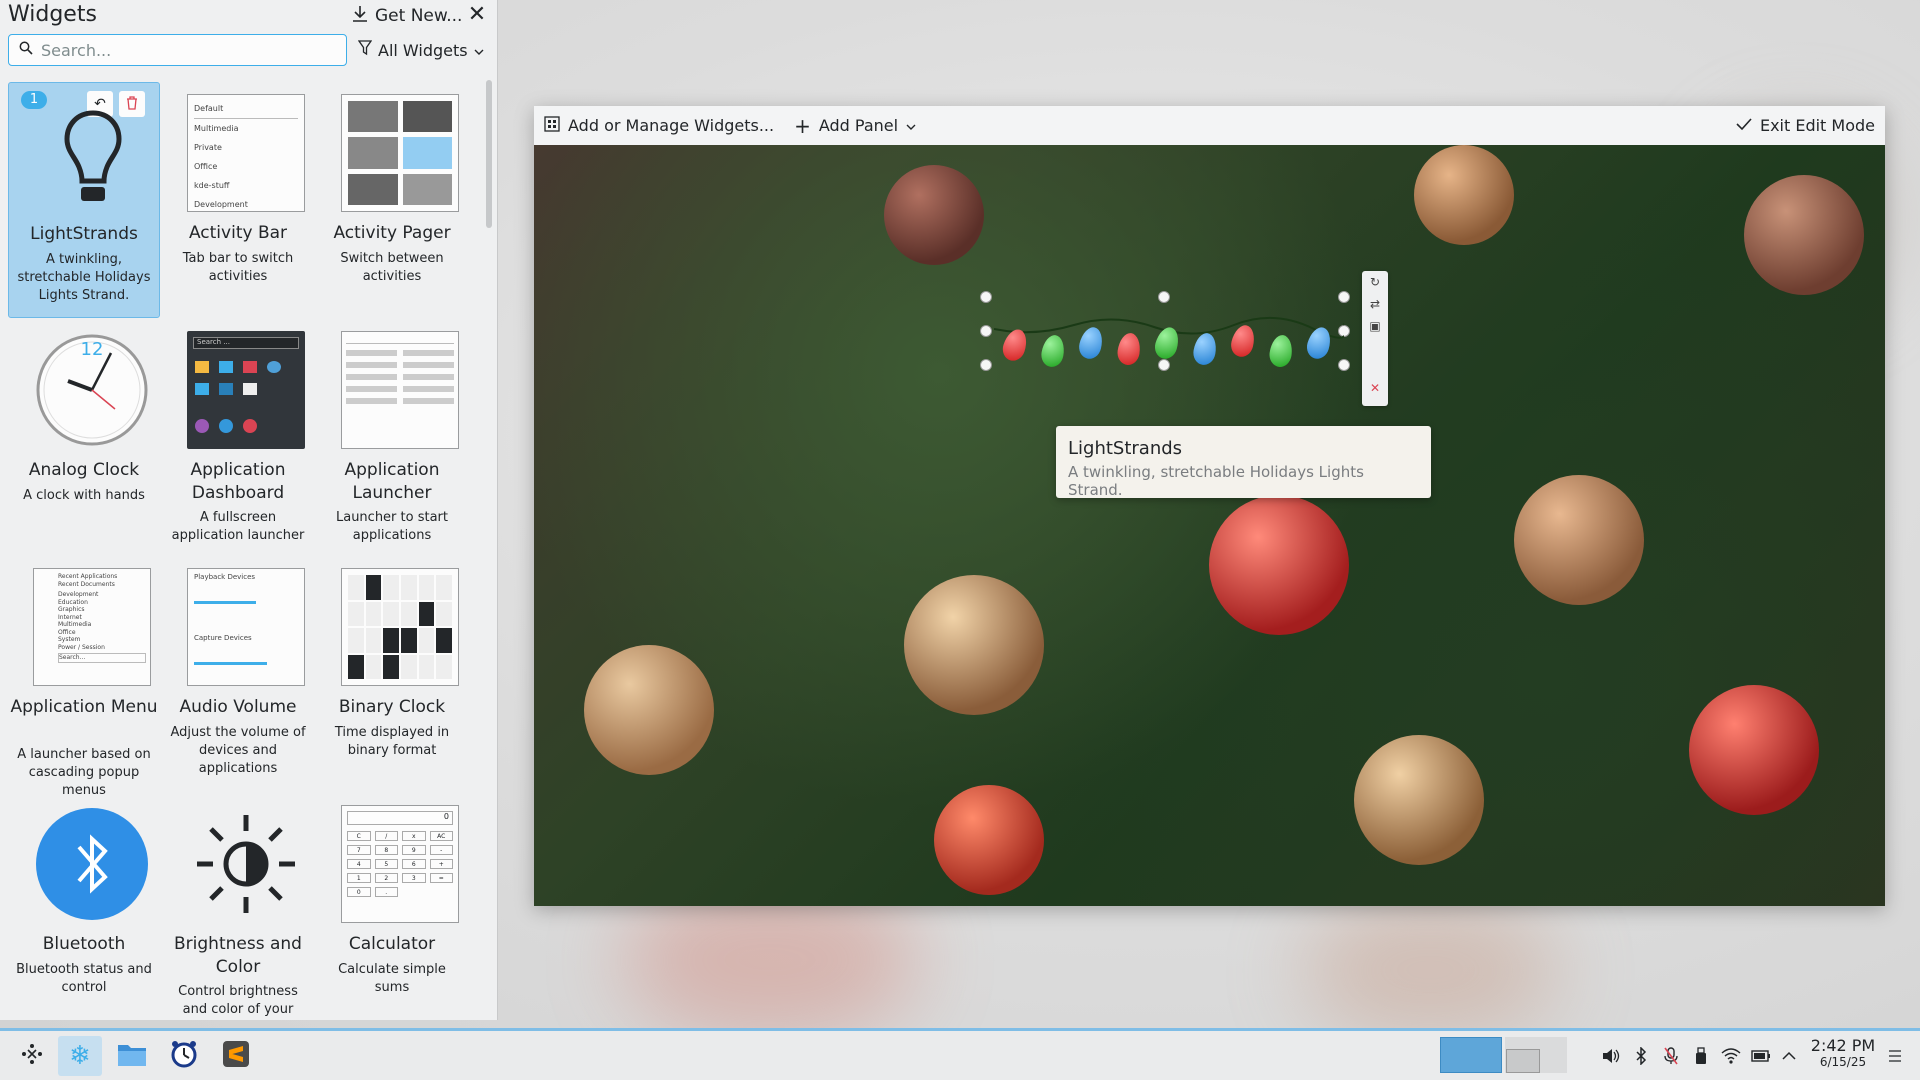 This screenshot has height=1080, width=1920. Describe the element at coordinates (92, 349) in the screenshot. I see `clock-twelve: 12` at that location.